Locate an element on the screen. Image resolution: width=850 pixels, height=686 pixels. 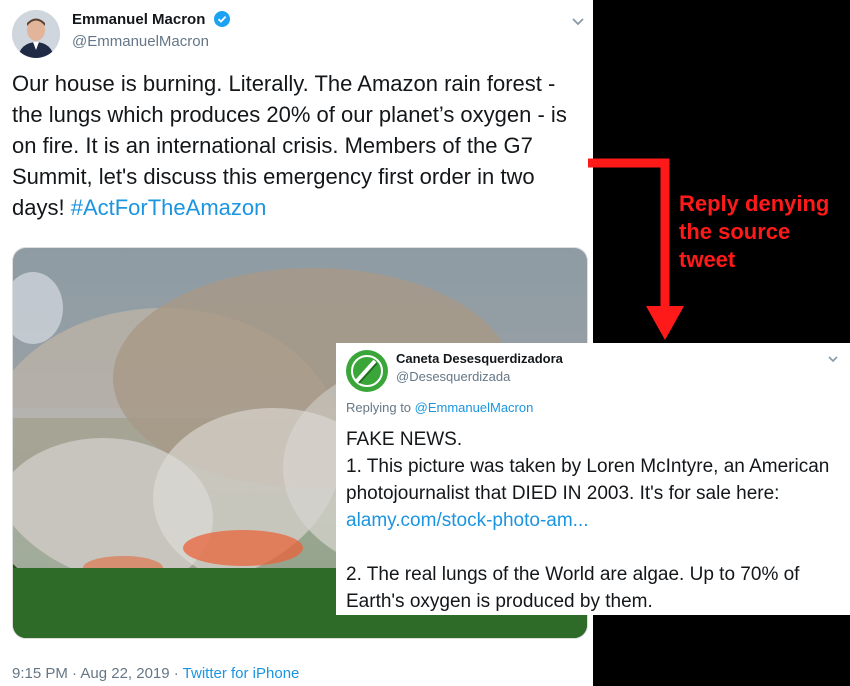
replying-to: Replying to @EmmanuelMacron is located at coordinates (440, 407).